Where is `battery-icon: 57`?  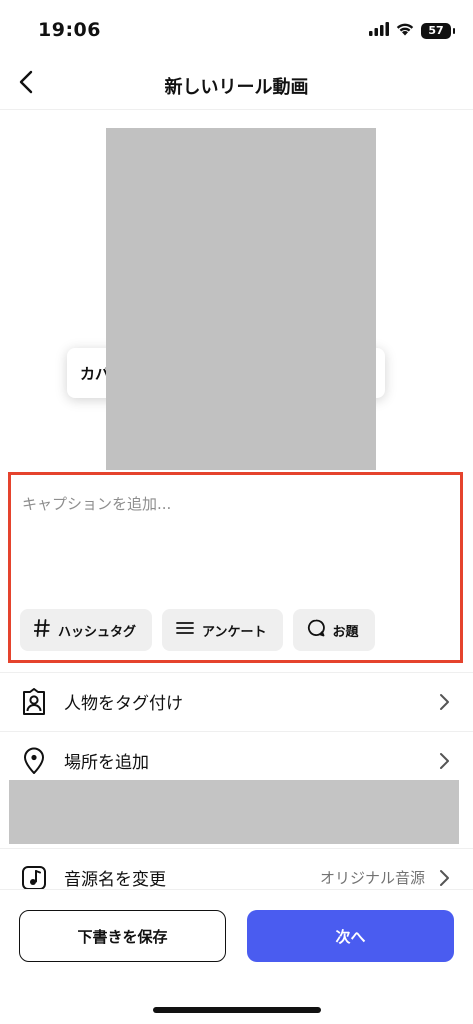 battery-icon: 57 is located at coordinates (438, 30).